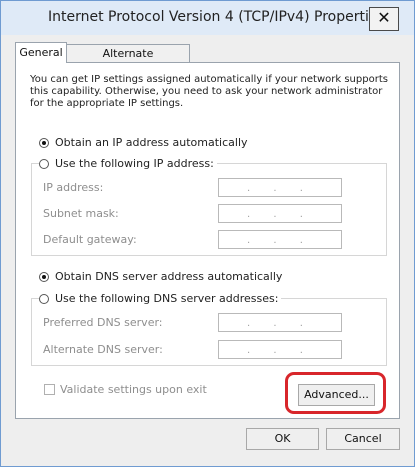 This screenshot has height=467, width=415. I want to click on checkbox-box, so click(49, 389).